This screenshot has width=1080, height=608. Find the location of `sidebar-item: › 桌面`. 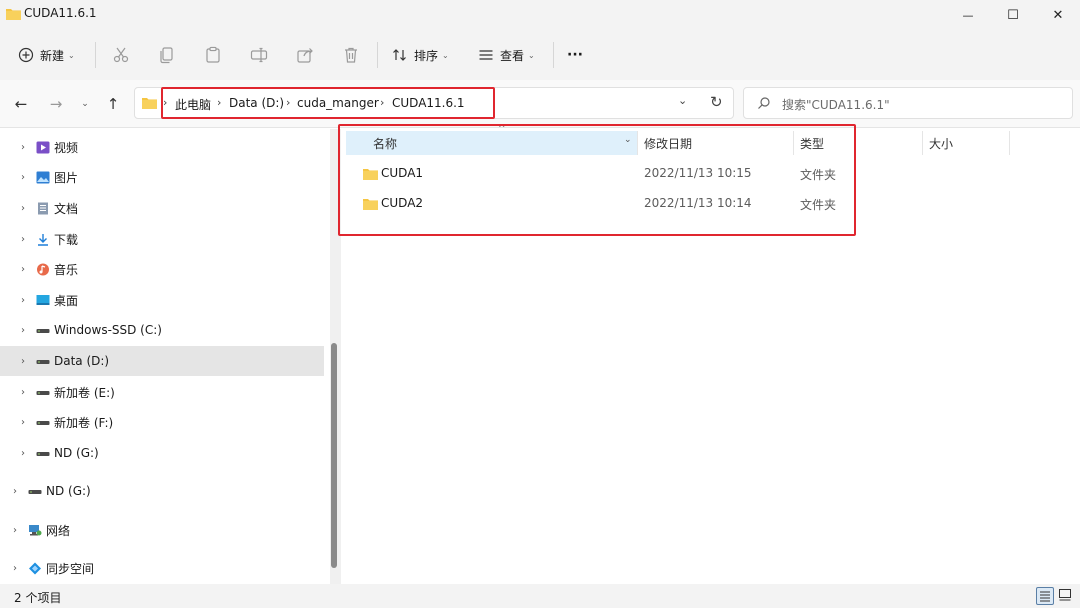

sidebar-item: › 桌面 is located at coordinates (162, 300).